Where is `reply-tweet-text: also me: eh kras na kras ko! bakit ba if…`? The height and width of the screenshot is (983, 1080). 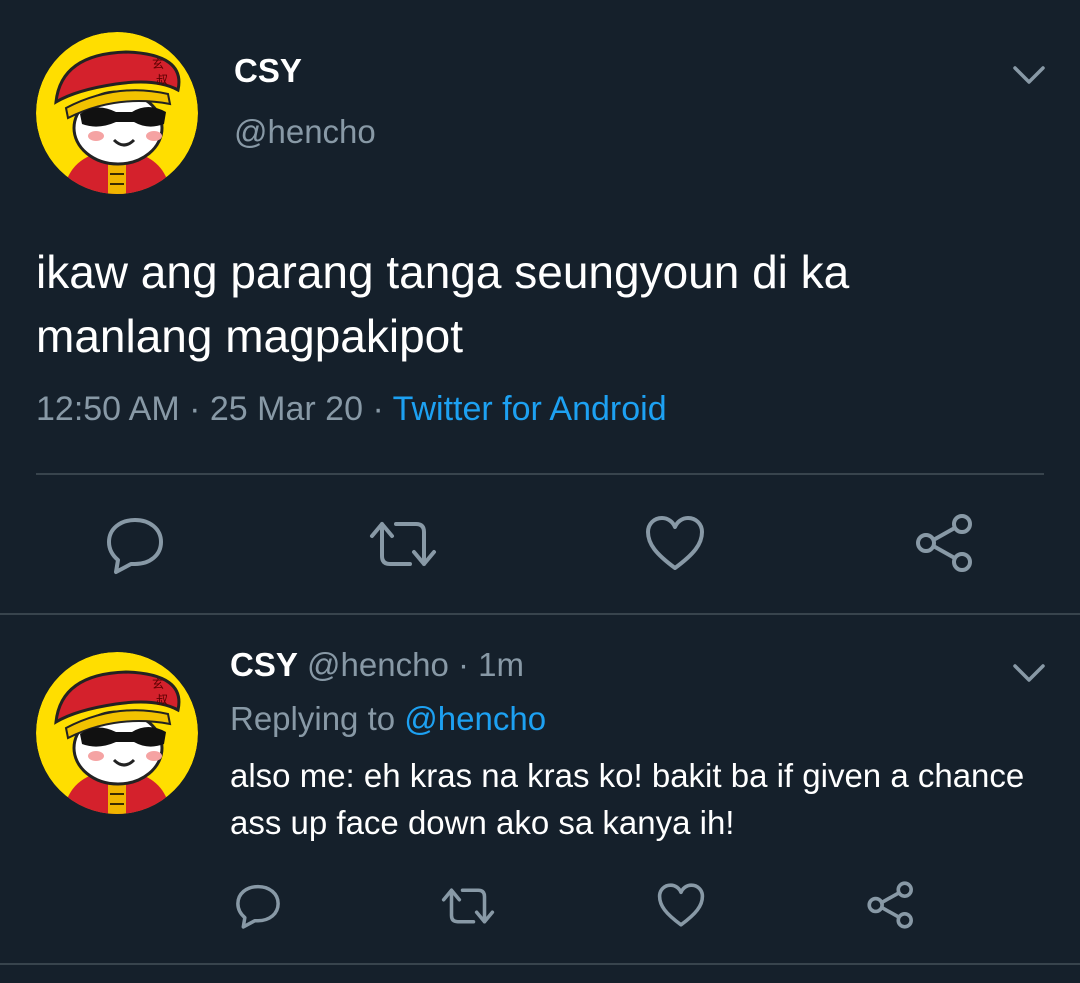 reply-tweet-text: also me: eh kras na kras ko! bakit ba if… is located at coordinates (627, 799).